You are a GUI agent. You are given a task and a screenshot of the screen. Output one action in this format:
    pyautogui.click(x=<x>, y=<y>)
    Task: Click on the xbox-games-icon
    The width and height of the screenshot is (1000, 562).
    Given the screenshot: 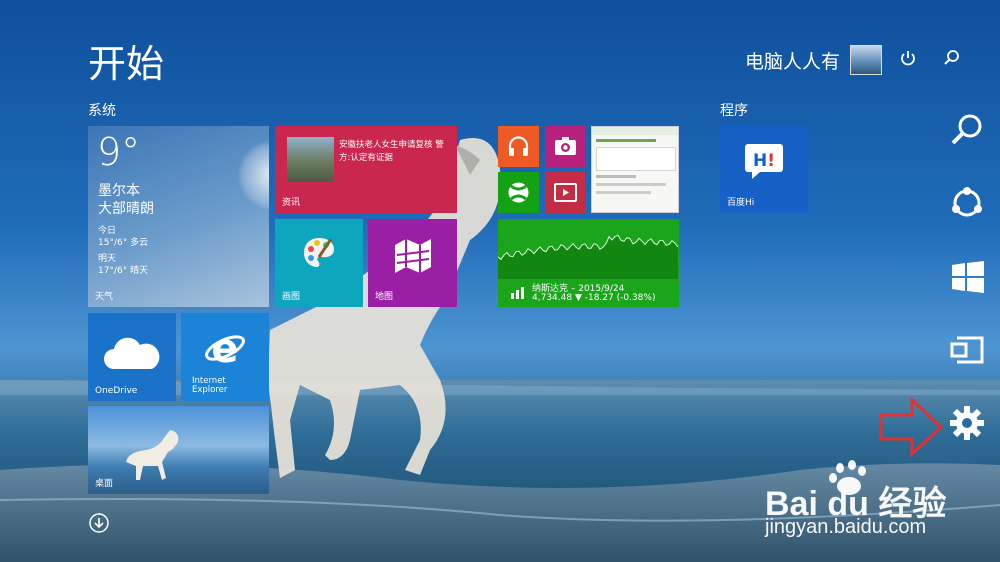 What is the action you would take?
    pyautogui.click(x=518, y=192)
    